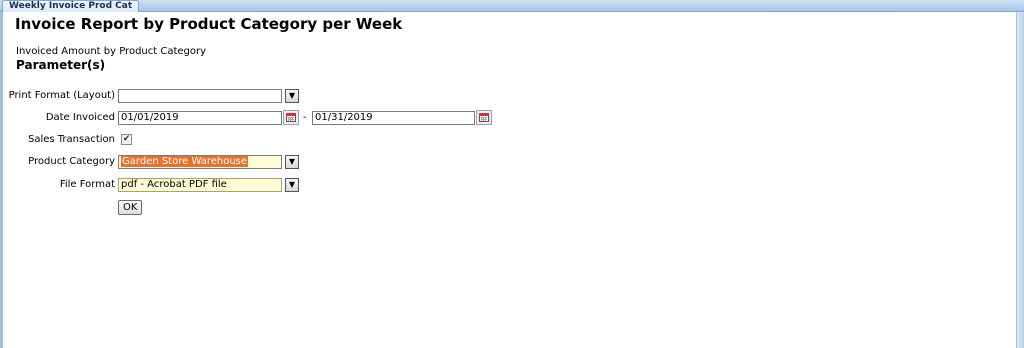 This screenshot has width=1024, height=348. Describe the element at coordinates (393, 118) in the screenshot. I see `date-invoiced-to-input: 01/31/2019` at that location.